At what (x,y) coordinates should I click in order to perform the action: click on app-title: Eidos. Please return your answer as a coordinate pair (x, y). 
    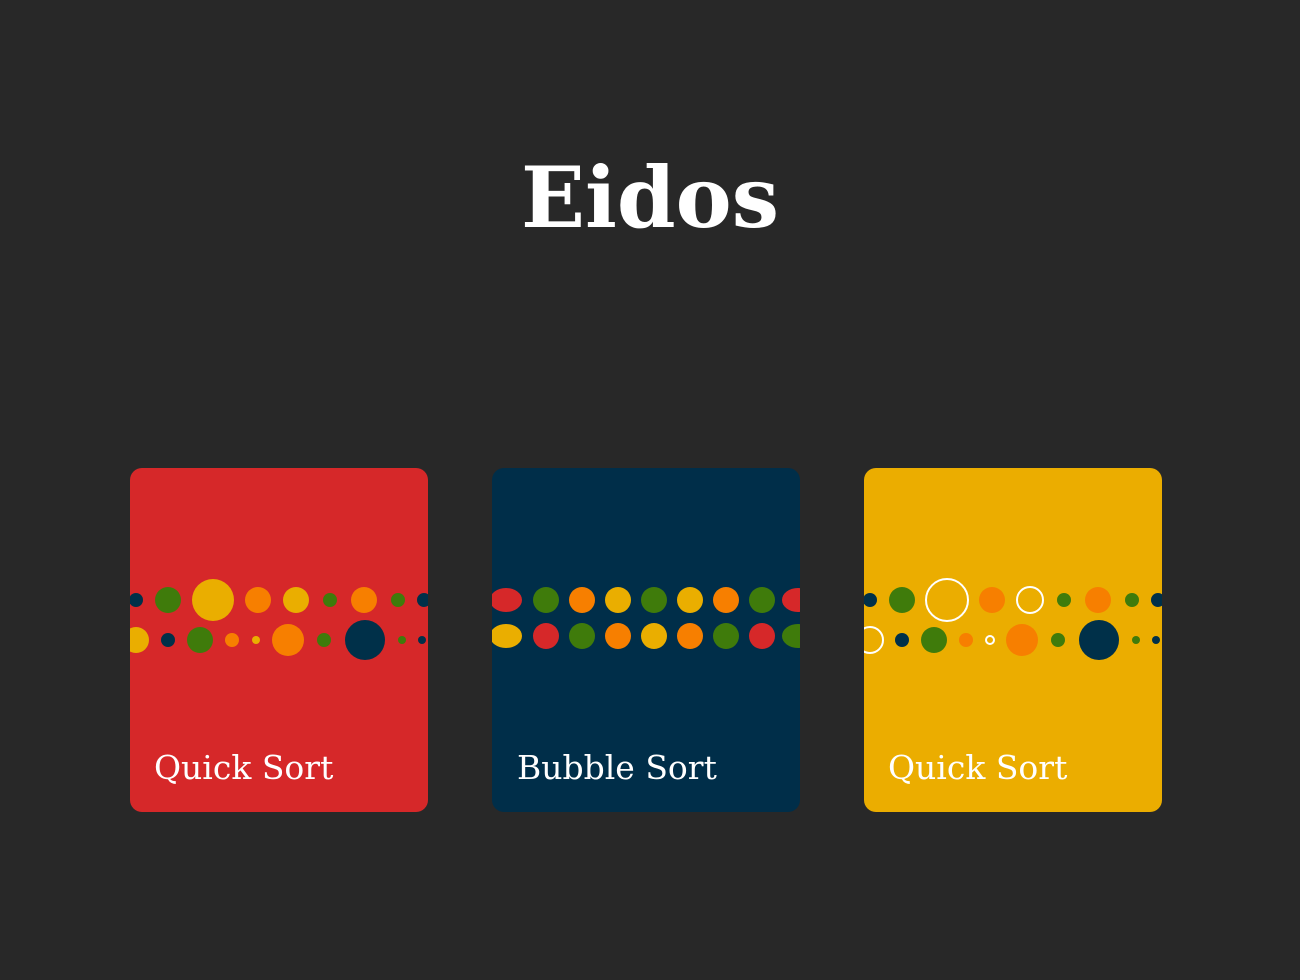
    Looking at the image, I should click on (650, 197).